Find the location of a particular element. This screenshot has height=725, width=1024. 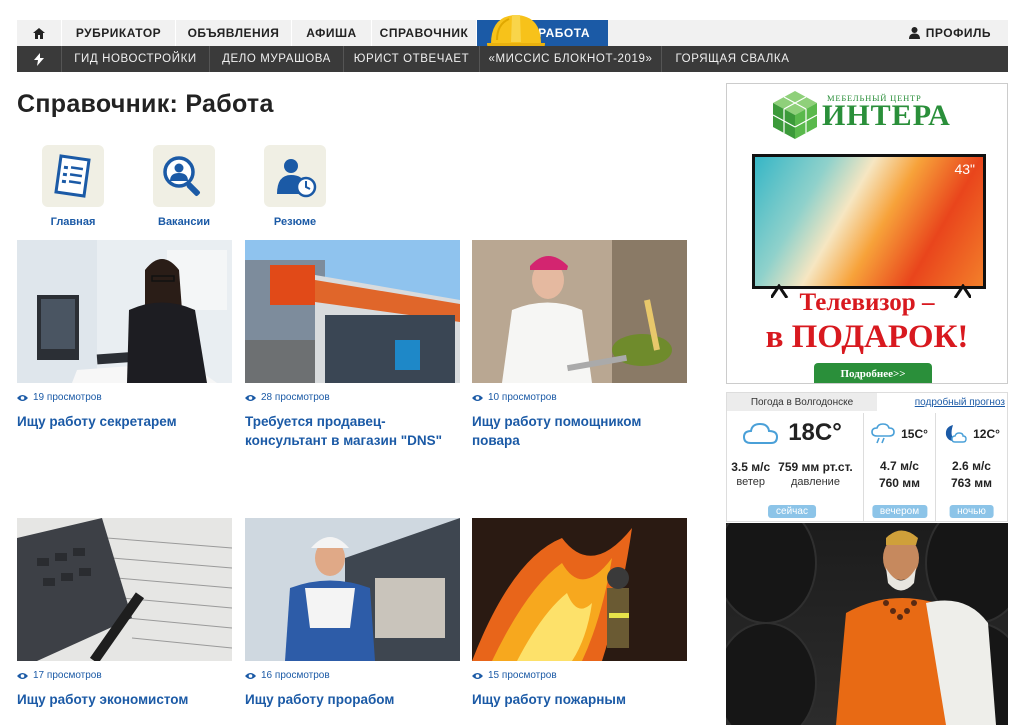

pressure-label: давление is located at coordinates (815, 482).